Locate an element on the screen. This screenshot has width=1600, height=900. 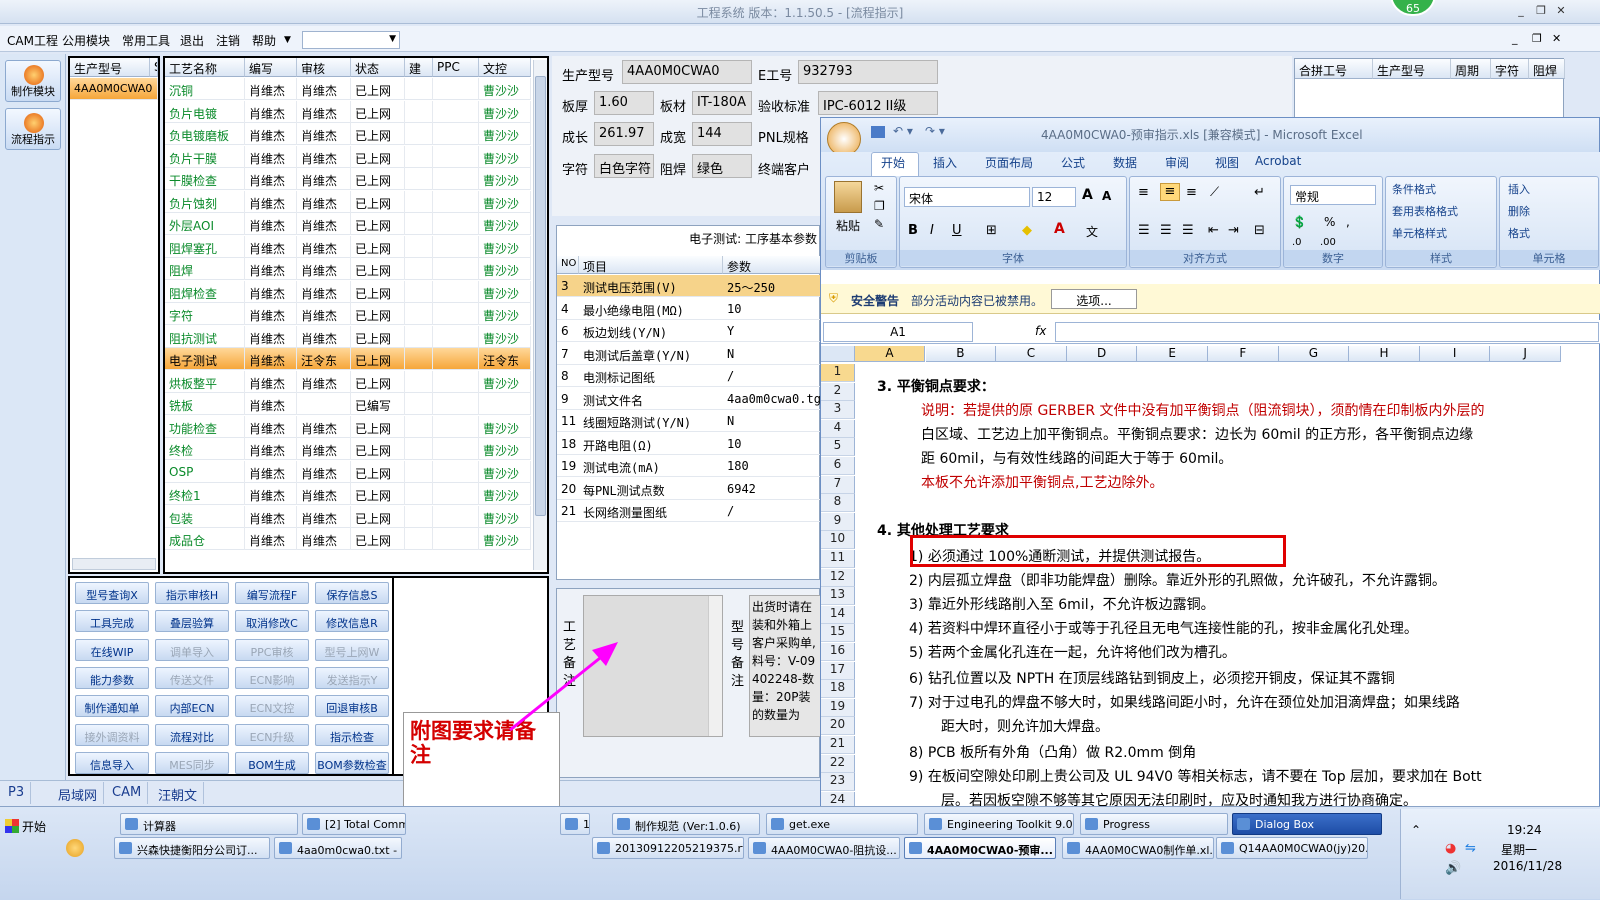
row-header: 2 is located at coordinates (838, 391).